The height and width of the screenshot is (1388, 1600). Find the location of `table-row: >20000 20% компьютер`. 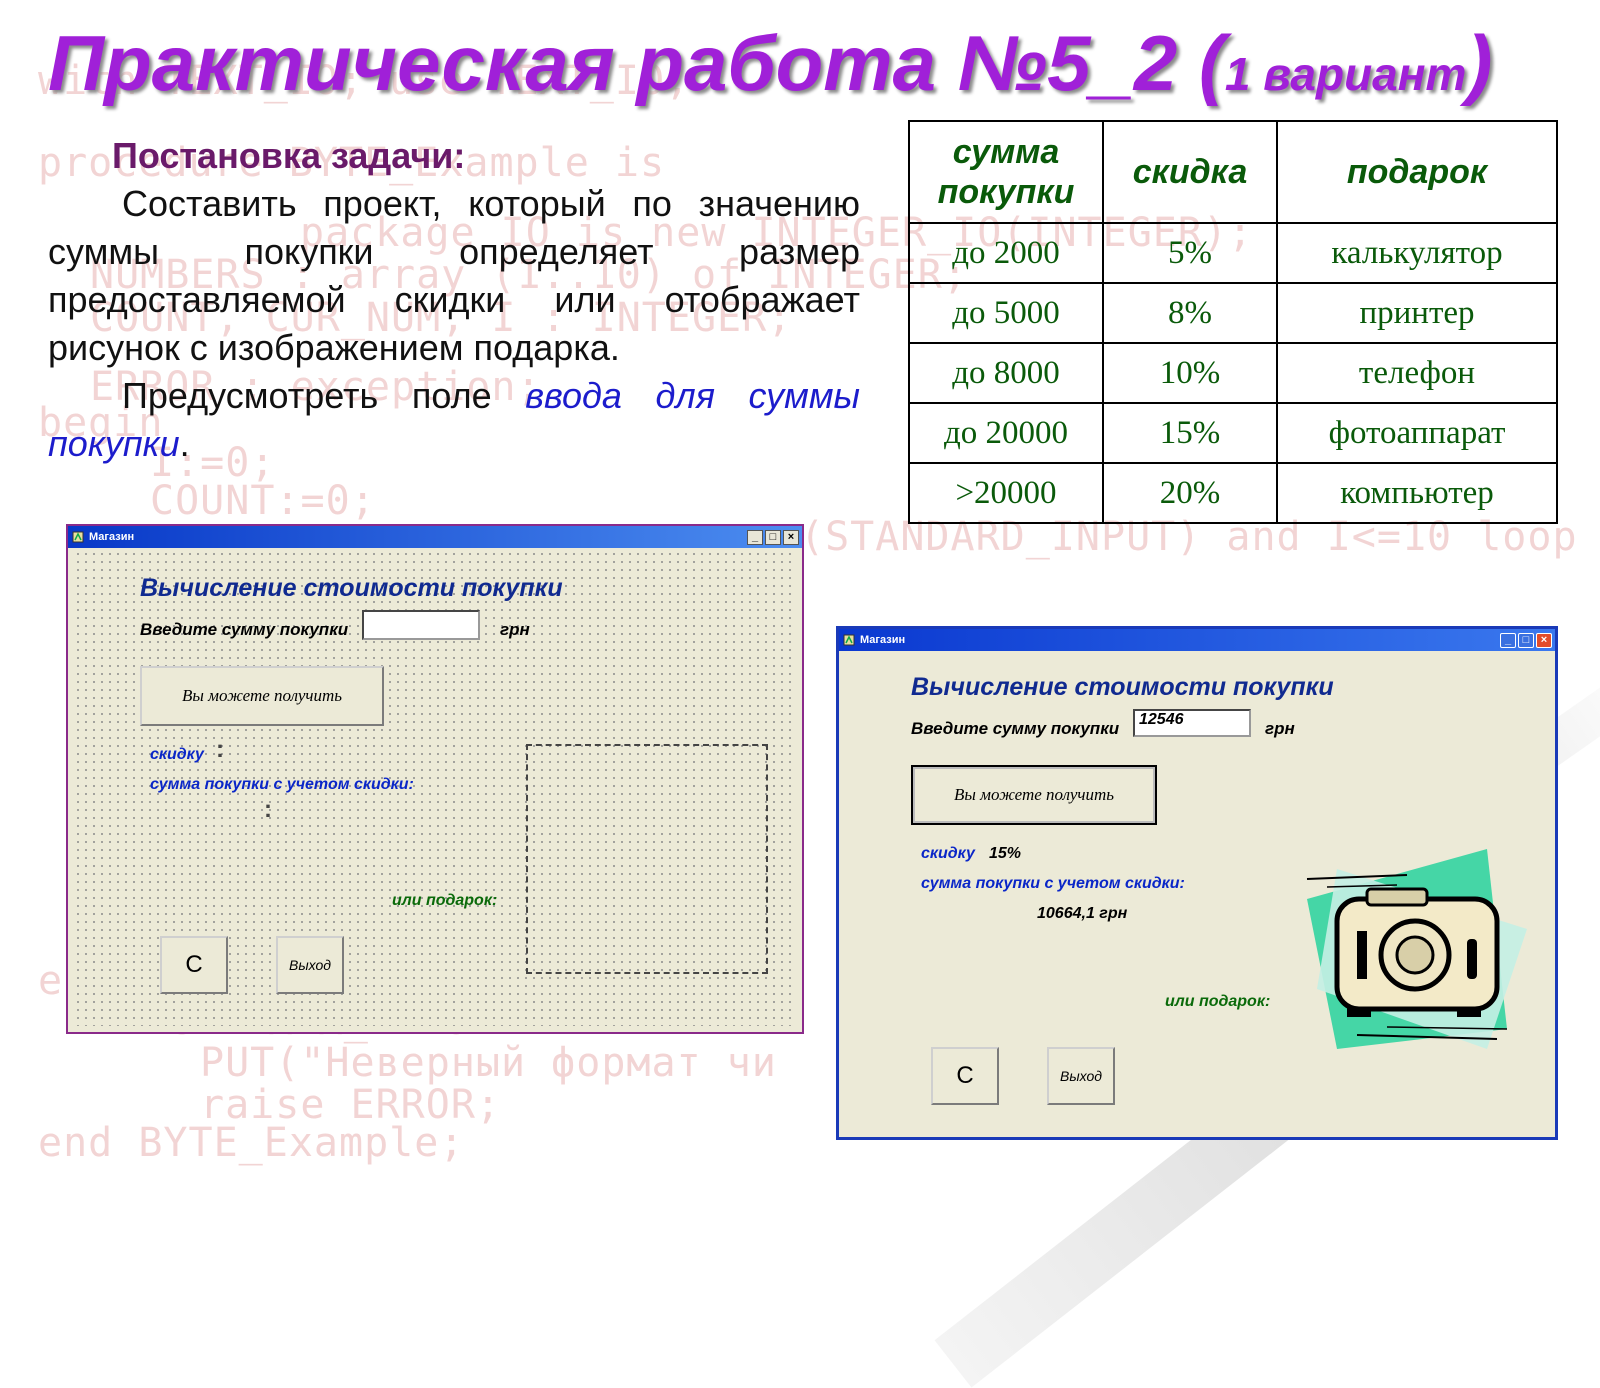

table-row: >20000 20% компьютер is located at coordinates (1233, 493).